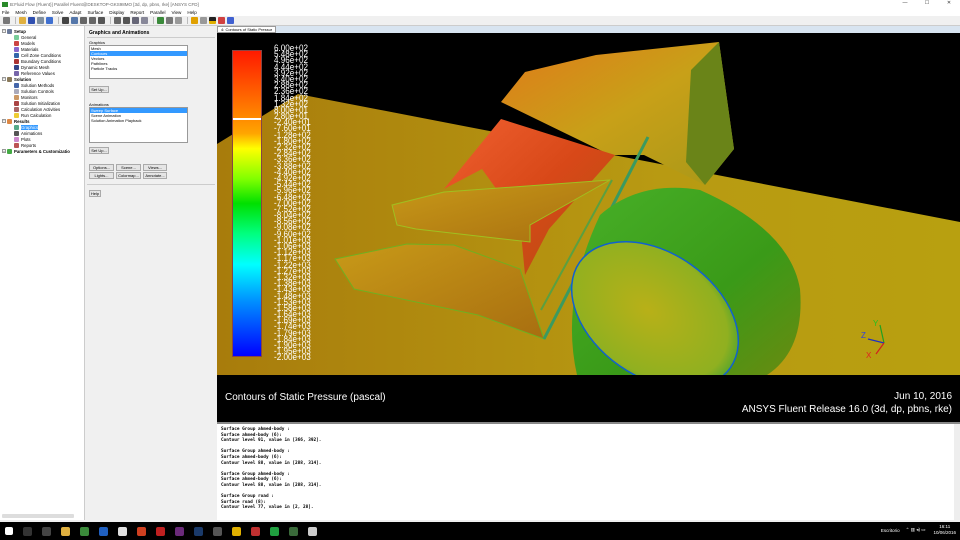 The width and height of the screenshot is (960, 540). Describe the element at coordinates (22, 20) in the screenshot. I see `open-folder-icon` at that location.